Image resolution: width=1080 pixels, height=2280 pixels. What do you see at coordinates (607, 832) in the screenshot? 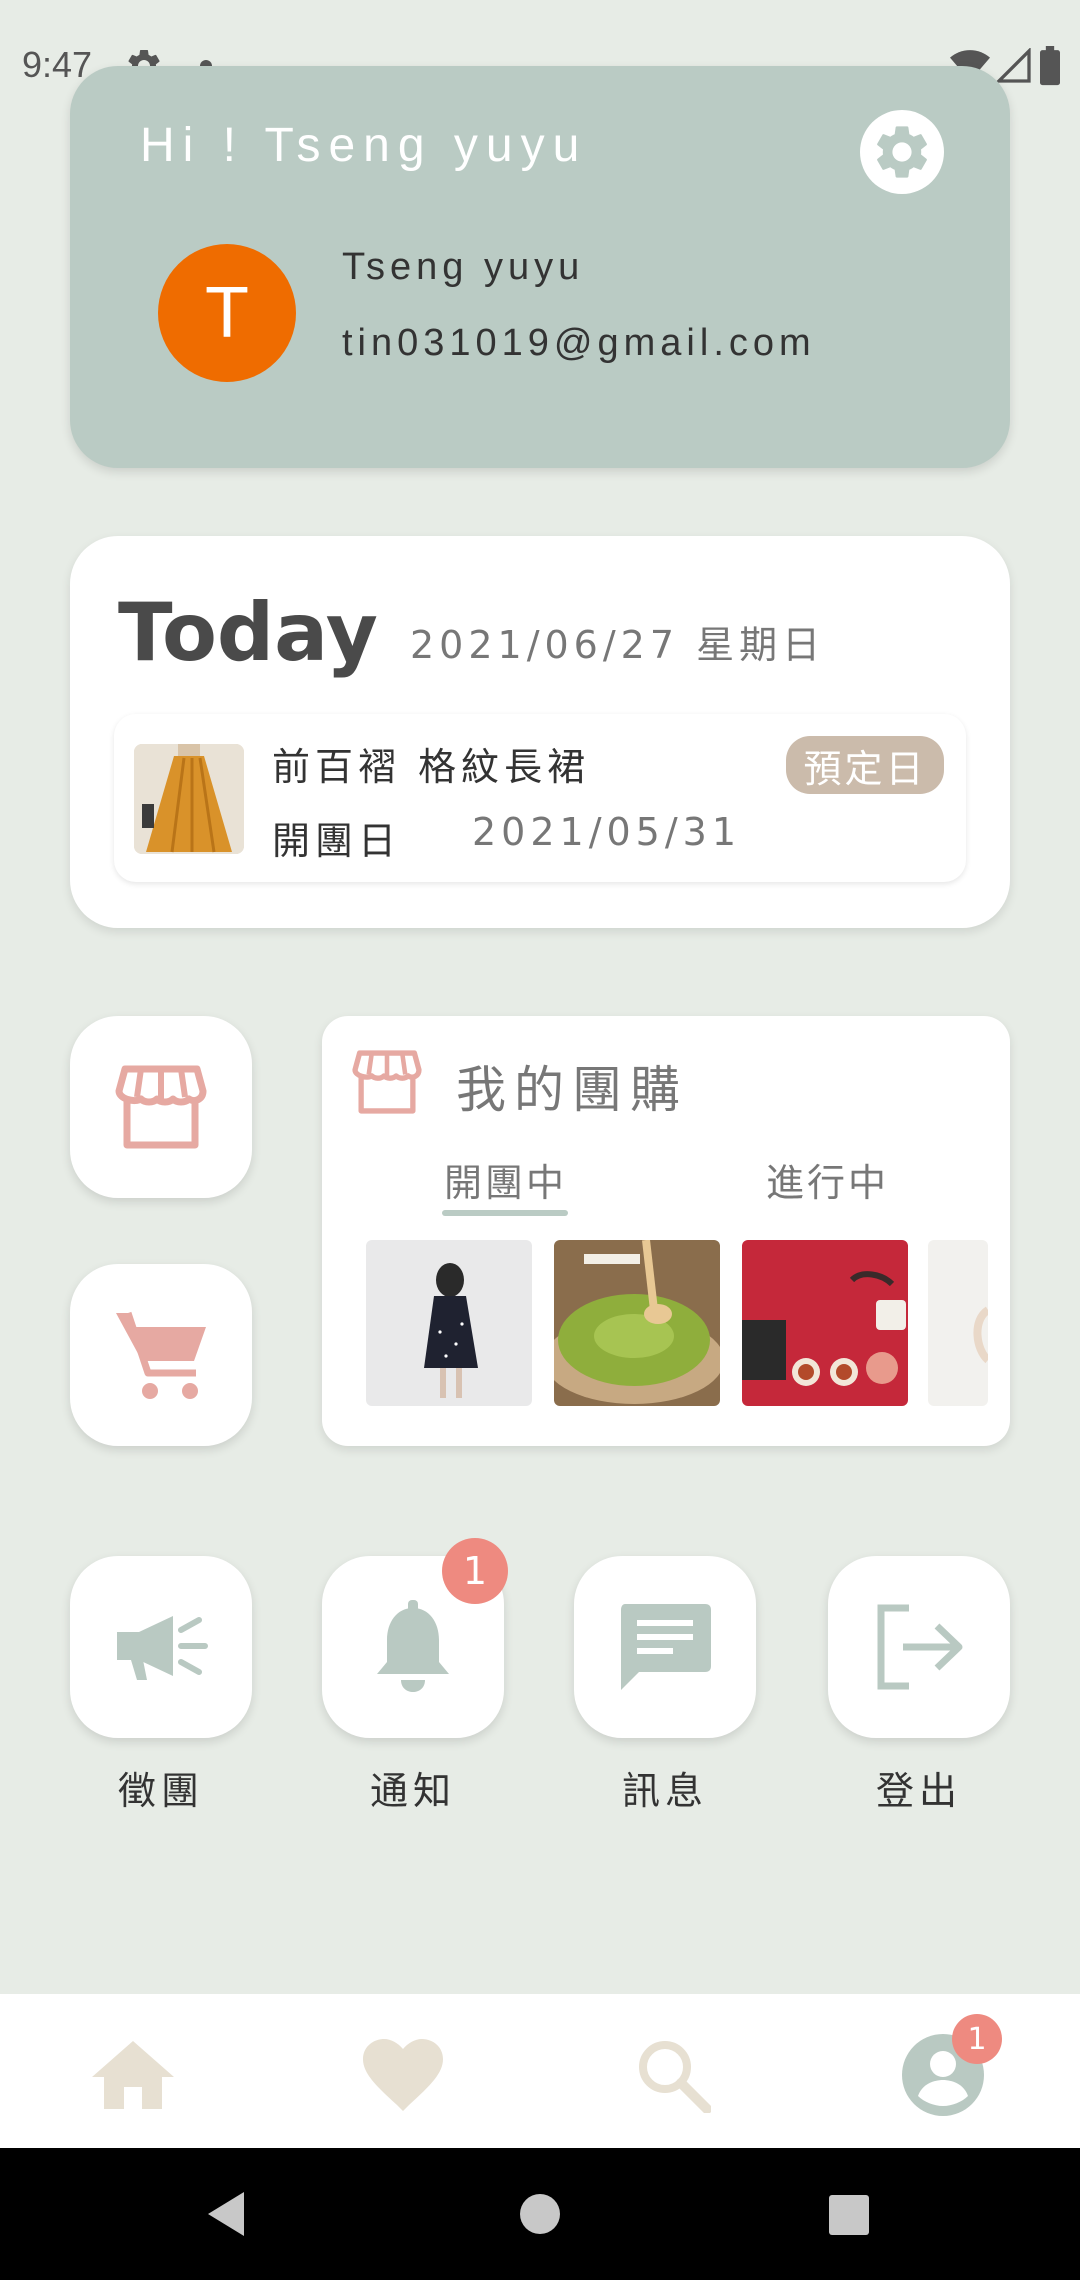
I see `event-open-date: 2021/05/31` at bounding box center [607, 832].